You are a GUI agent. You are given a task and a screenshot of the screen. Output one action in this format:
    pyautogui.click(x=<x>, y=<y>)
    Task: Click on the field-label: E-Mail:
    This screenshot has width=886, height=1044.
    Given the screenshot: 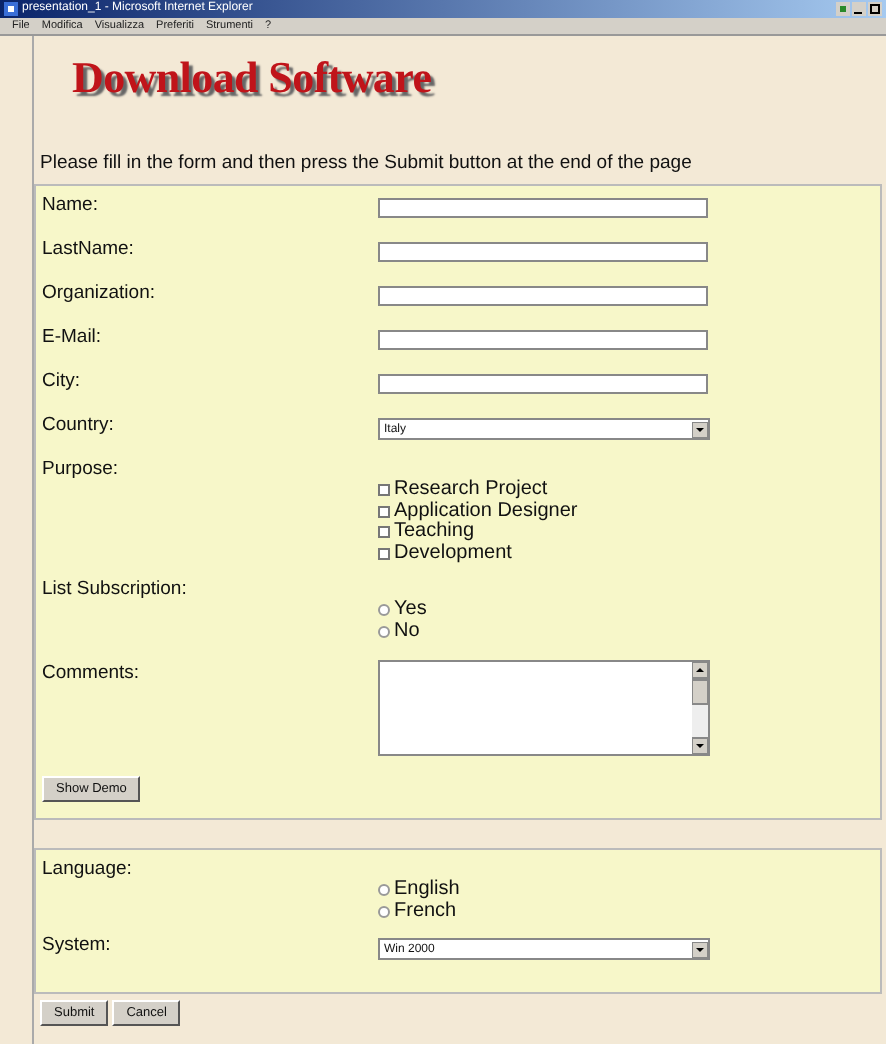 What is the action you would take?
    pyautogui.click(x=73, y=338)
    